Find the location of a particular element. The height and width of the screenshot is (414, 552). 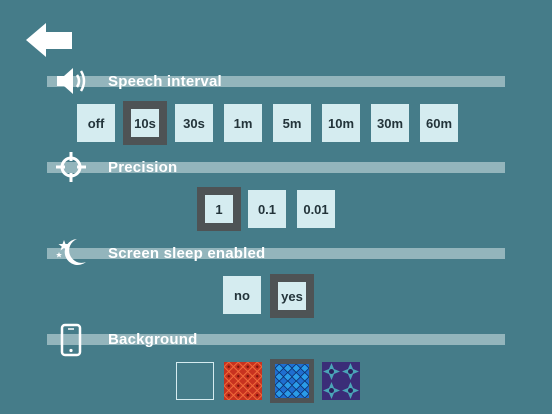

section-title-background: Background is located at coordinates (153, 339).